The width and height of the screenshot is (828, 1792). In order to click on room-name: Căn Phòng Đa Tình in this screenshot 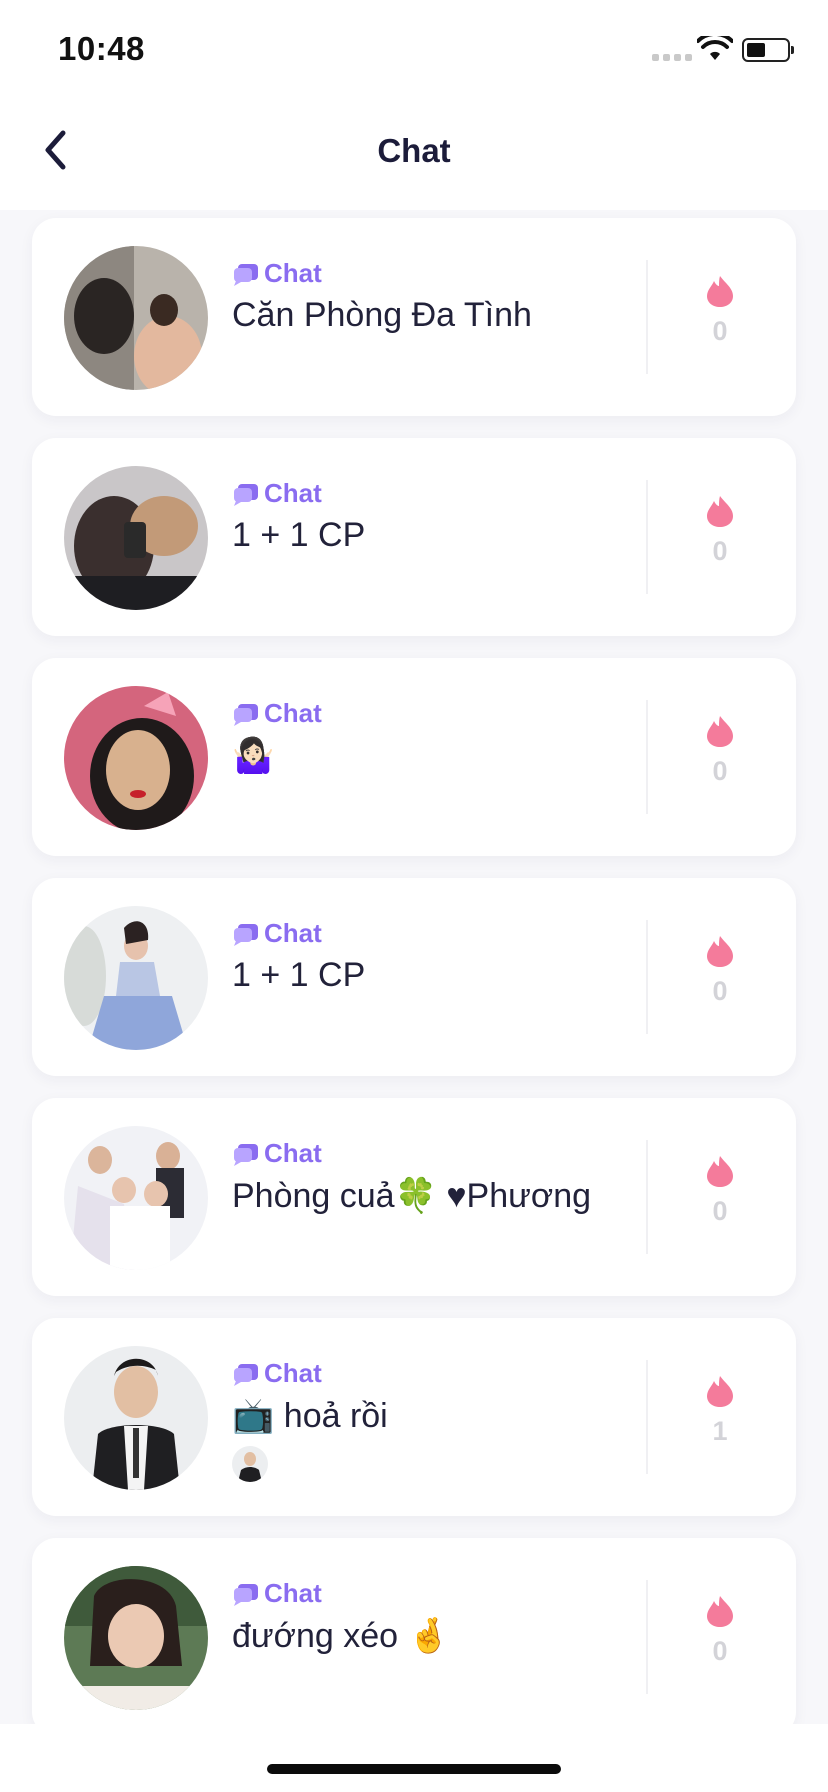, I will do `click(382, 315)`.